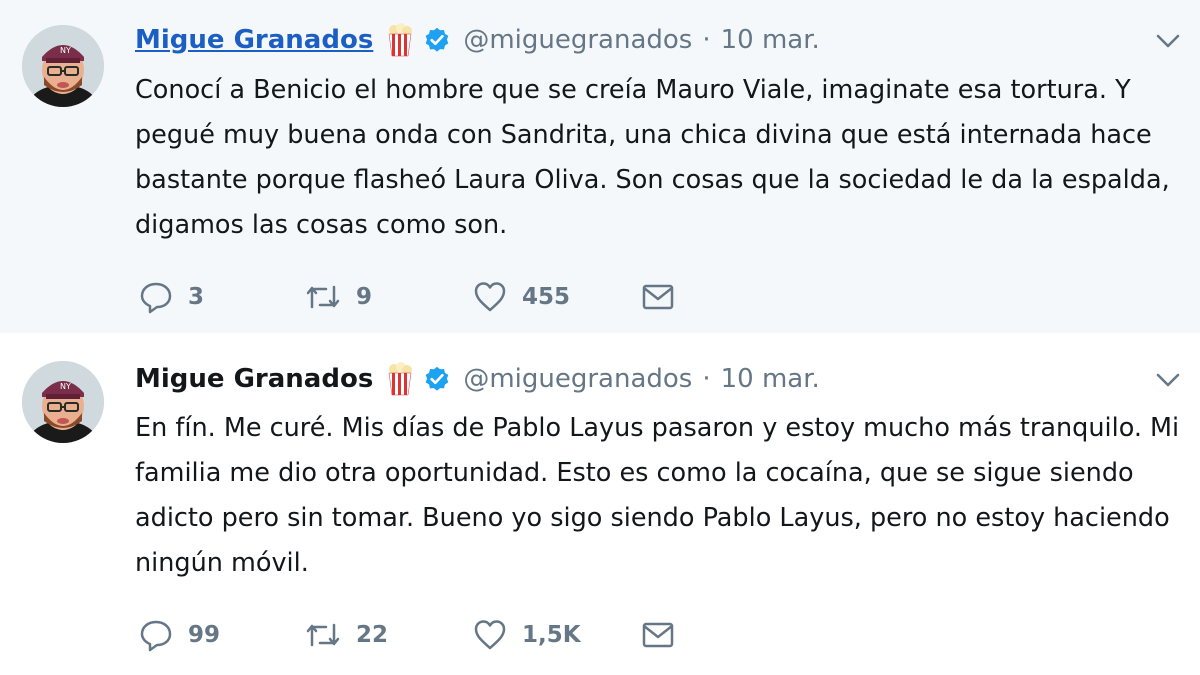  I want to click on like-count: 455, so click(546, 297).